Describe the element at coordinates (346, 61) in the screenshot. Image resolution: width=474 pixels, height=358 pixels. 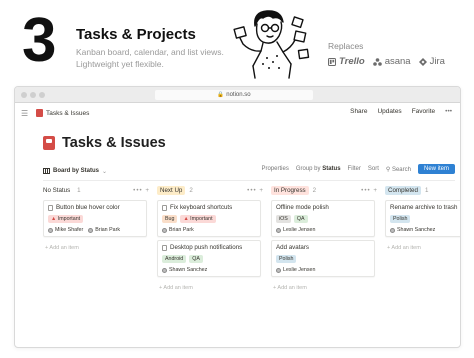
I see `brand-trello: Trello` at that location.